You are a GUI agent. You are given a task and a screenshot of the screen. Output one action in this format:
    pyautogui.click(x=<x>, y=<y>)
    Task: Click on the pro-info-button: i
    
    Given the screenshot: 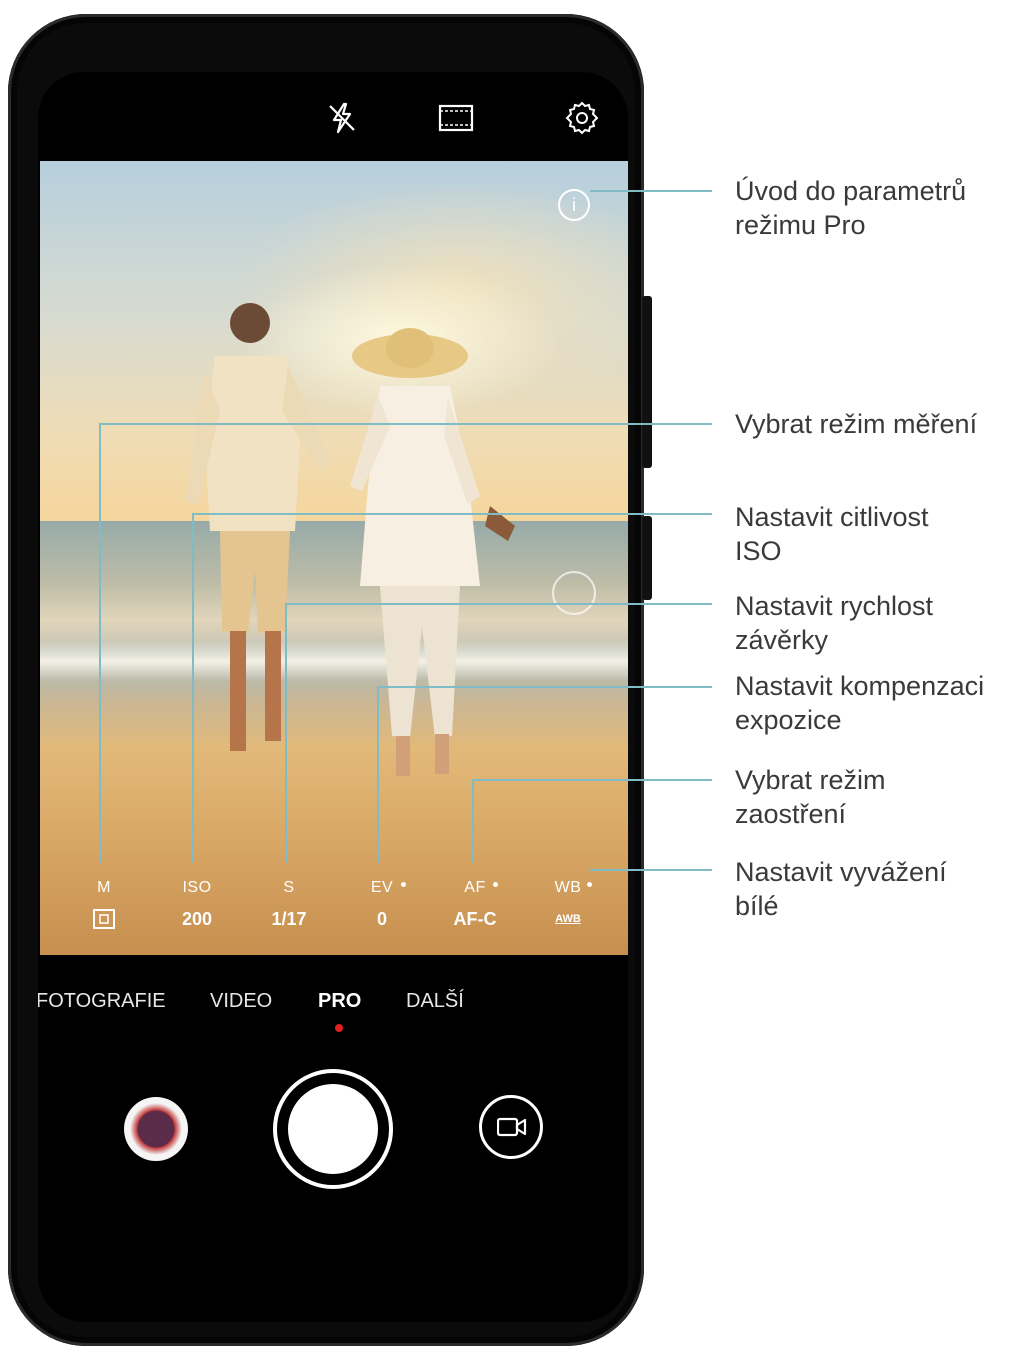 What is the action you would take?
    pyautogui.click(x=574, y=205)
    